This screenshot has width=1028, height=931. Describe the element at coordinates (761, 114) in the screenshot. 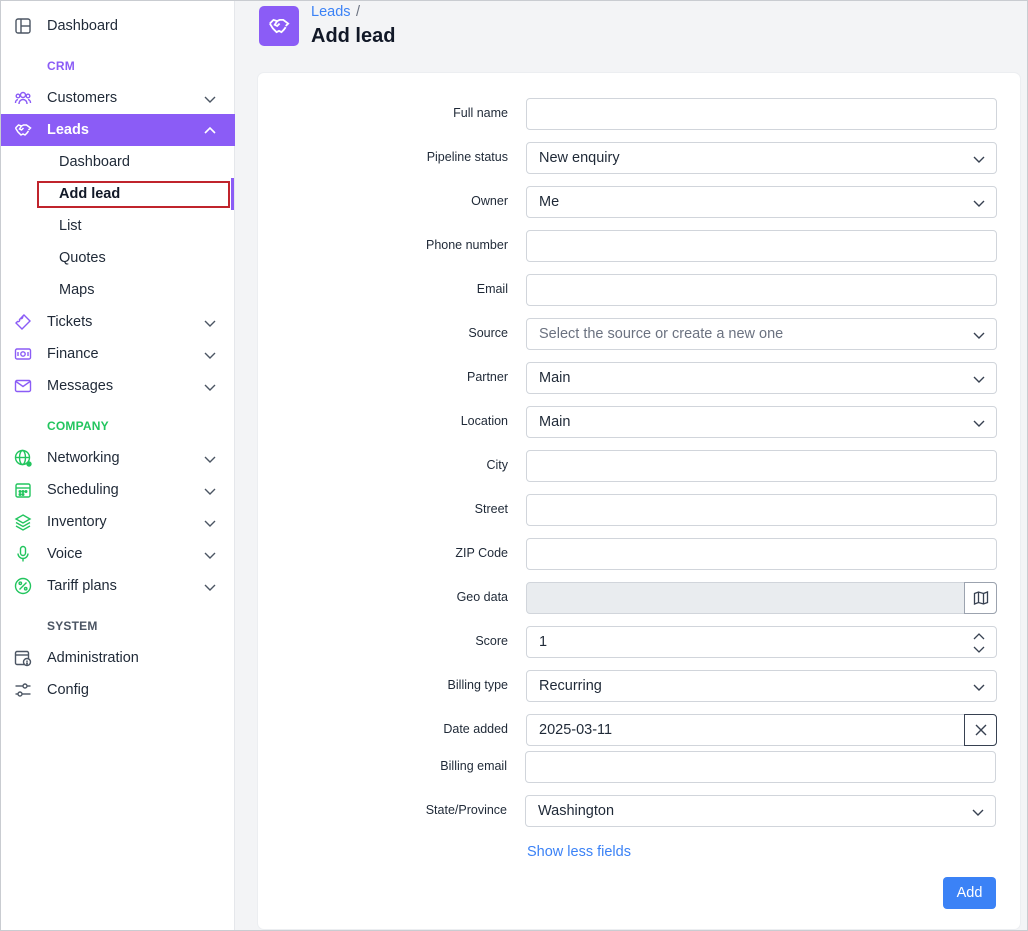

I see `full-name-input` at that location.